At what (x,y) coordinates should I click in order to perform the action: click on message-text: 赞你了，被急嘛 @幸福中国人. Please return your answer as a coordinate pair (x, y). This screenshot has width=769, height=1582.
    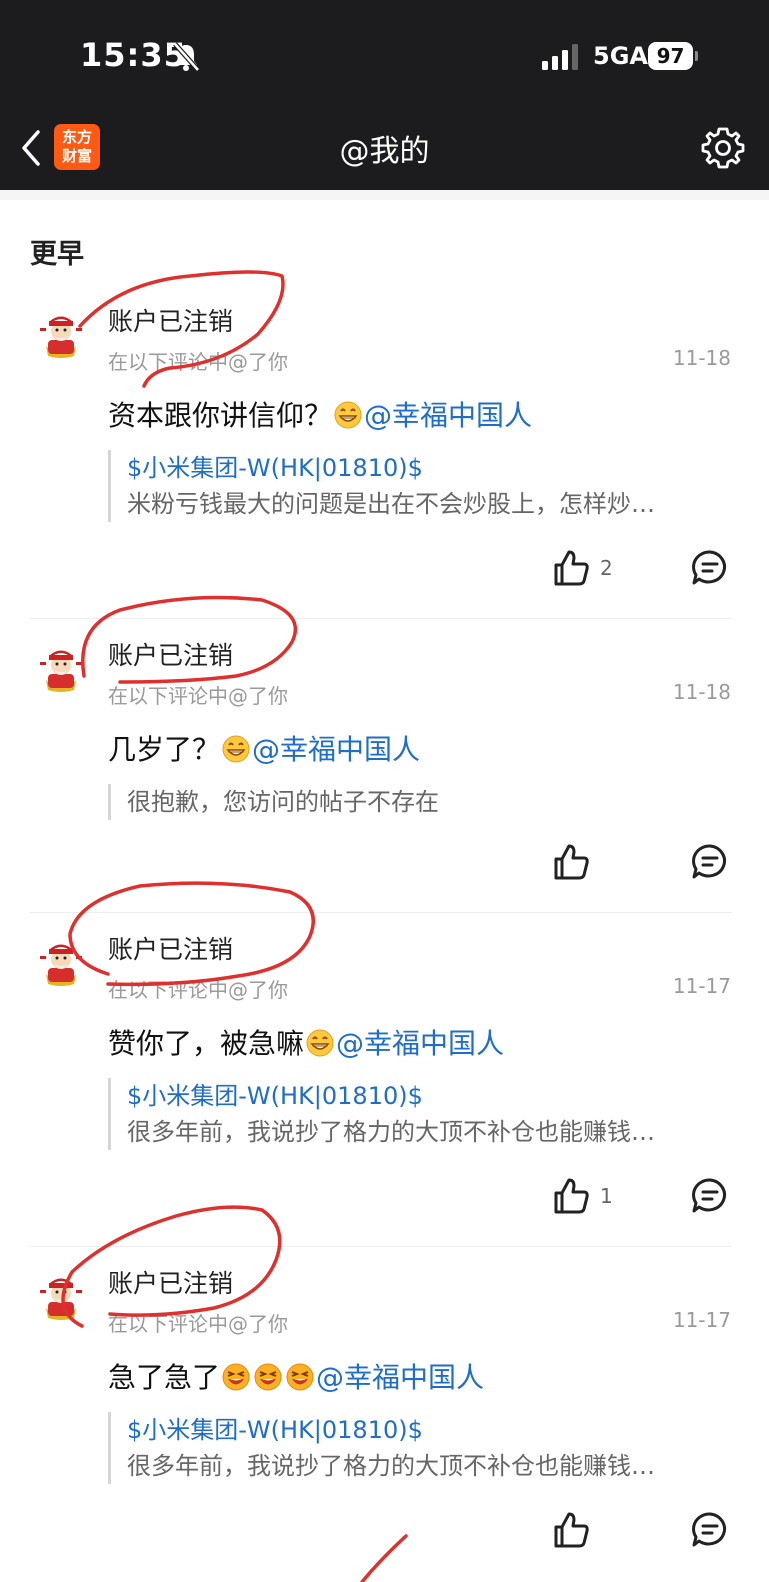
    Looking at the image, I should click on (306, 1042).